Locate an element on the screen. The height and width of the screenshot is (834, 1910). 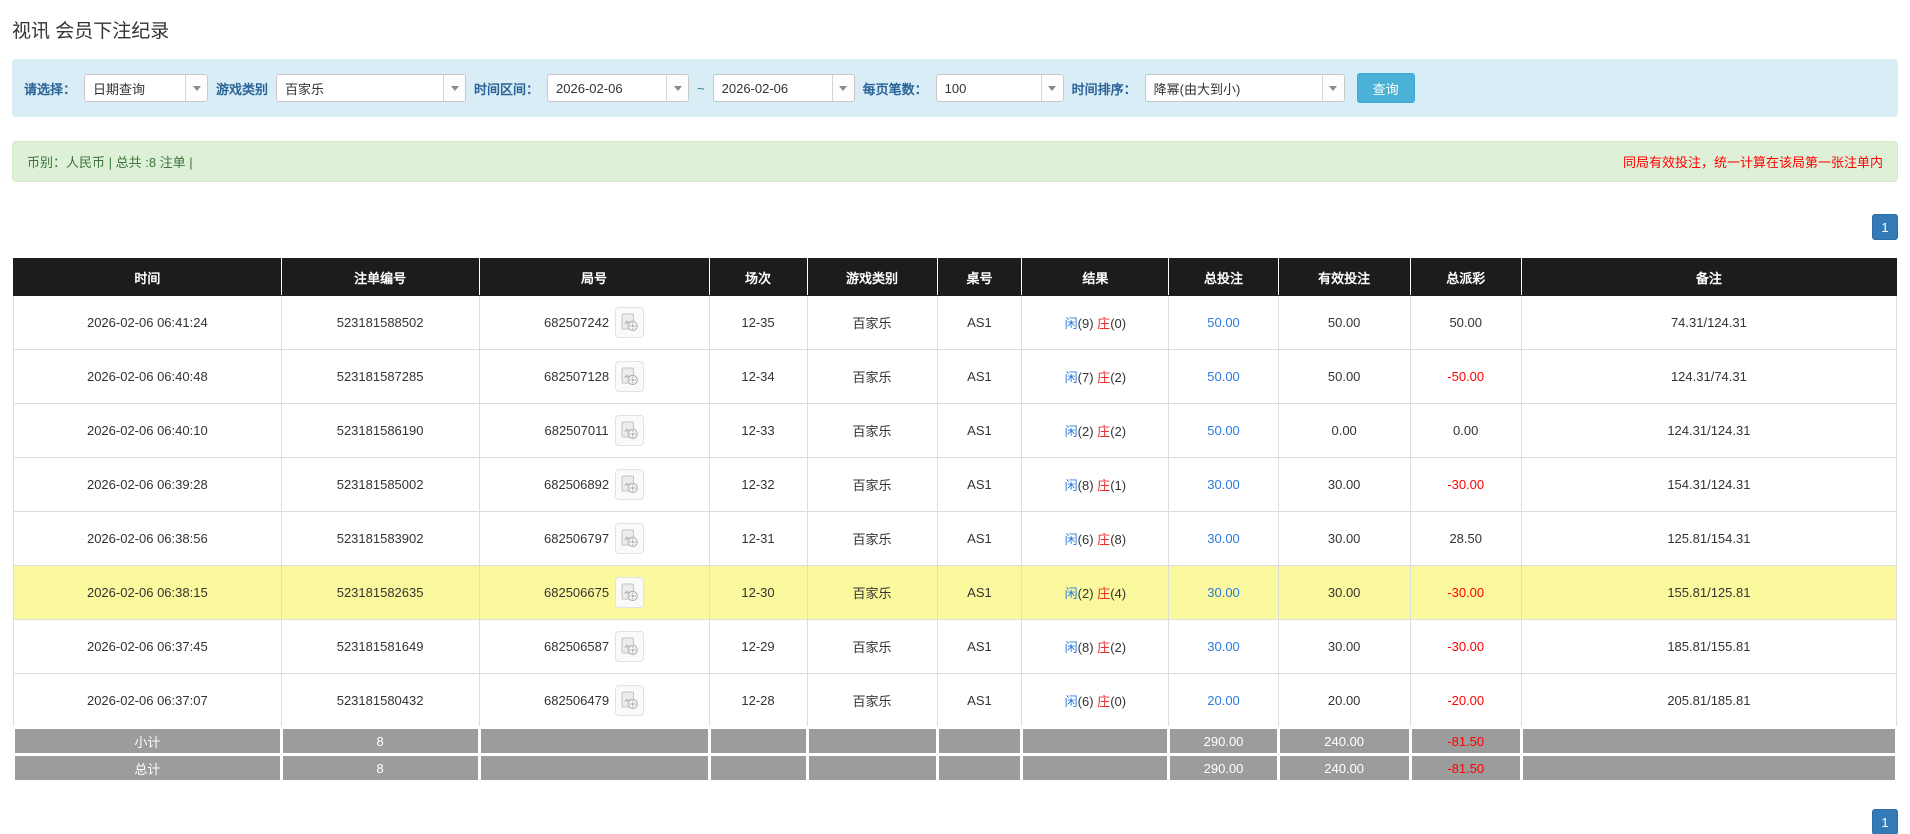
game-type-select: 百家乐 is located at coordinates (371, 88).